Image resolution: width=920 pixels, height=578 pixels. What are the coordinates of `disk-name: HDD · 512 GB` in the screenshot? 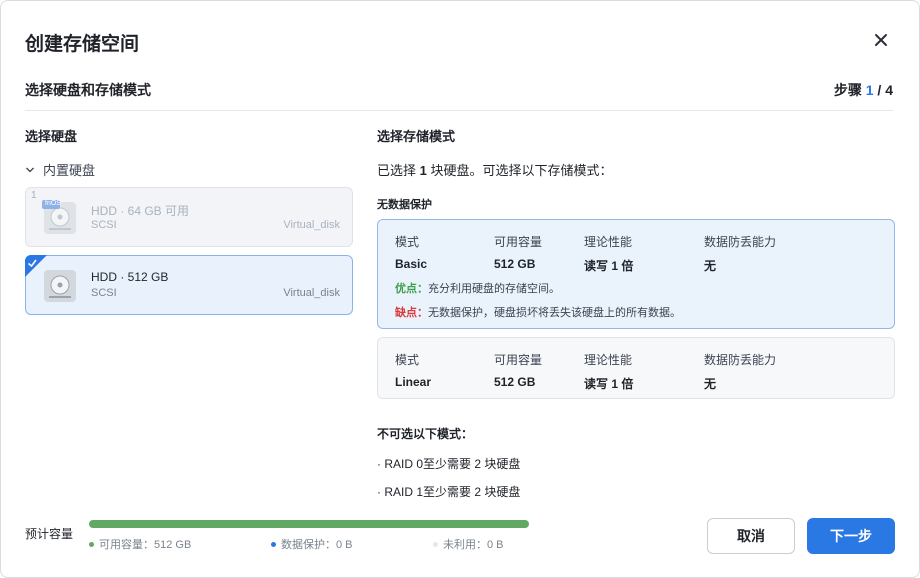 It's located at (130, 277).